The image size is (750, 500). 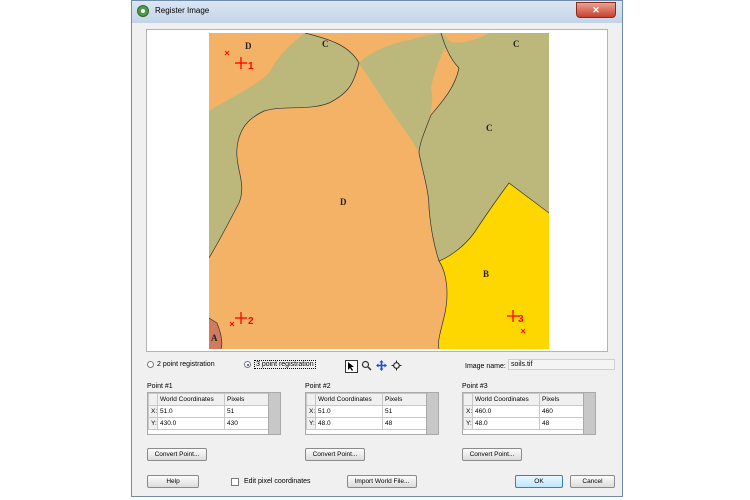 I want to click on app-icon, so click(x=143, y=11).